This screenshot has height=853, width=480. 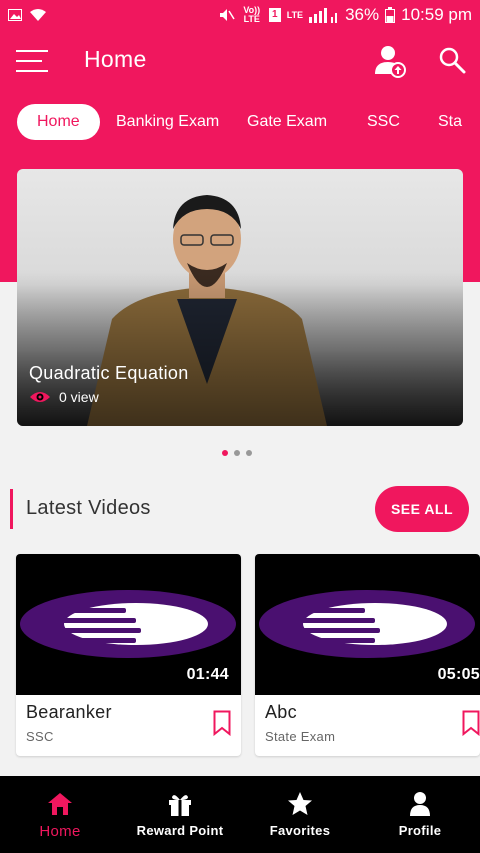 What do you see at coordinates (227, 15) in the screenshot?
I see `mute-icon` at bounding box center [227, 15].